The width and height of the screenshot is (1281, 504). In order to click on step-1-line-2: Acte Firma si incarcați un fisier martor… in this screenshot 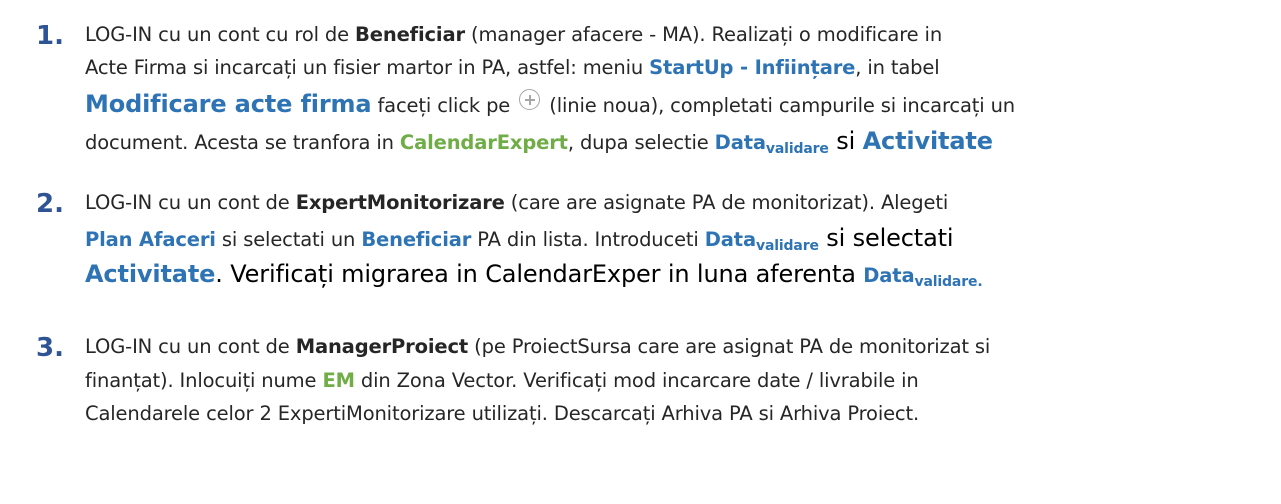, I will do `click(512, 67)`.